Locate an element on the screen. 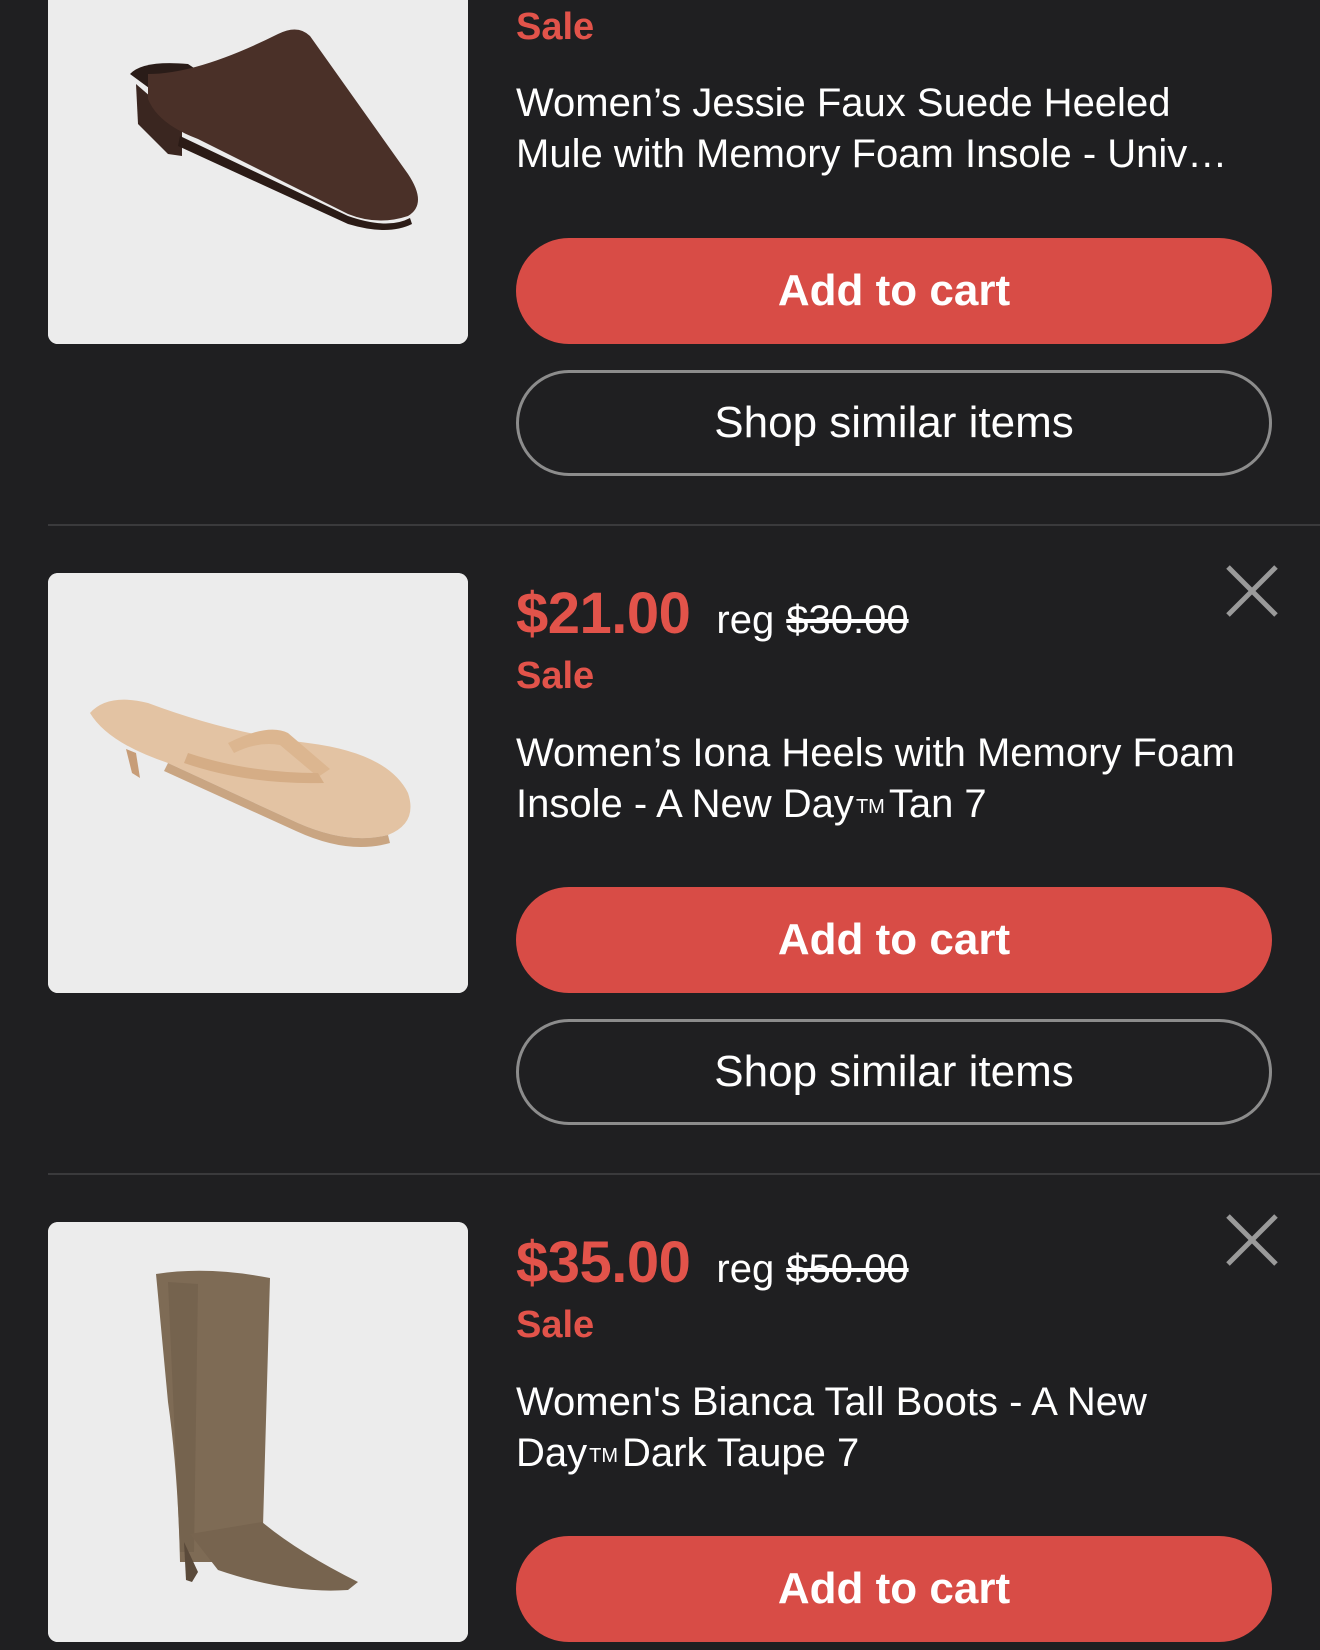 The image size is (1320, 1650). sale-price: $35.00 is located at coordinates (603, 1262).